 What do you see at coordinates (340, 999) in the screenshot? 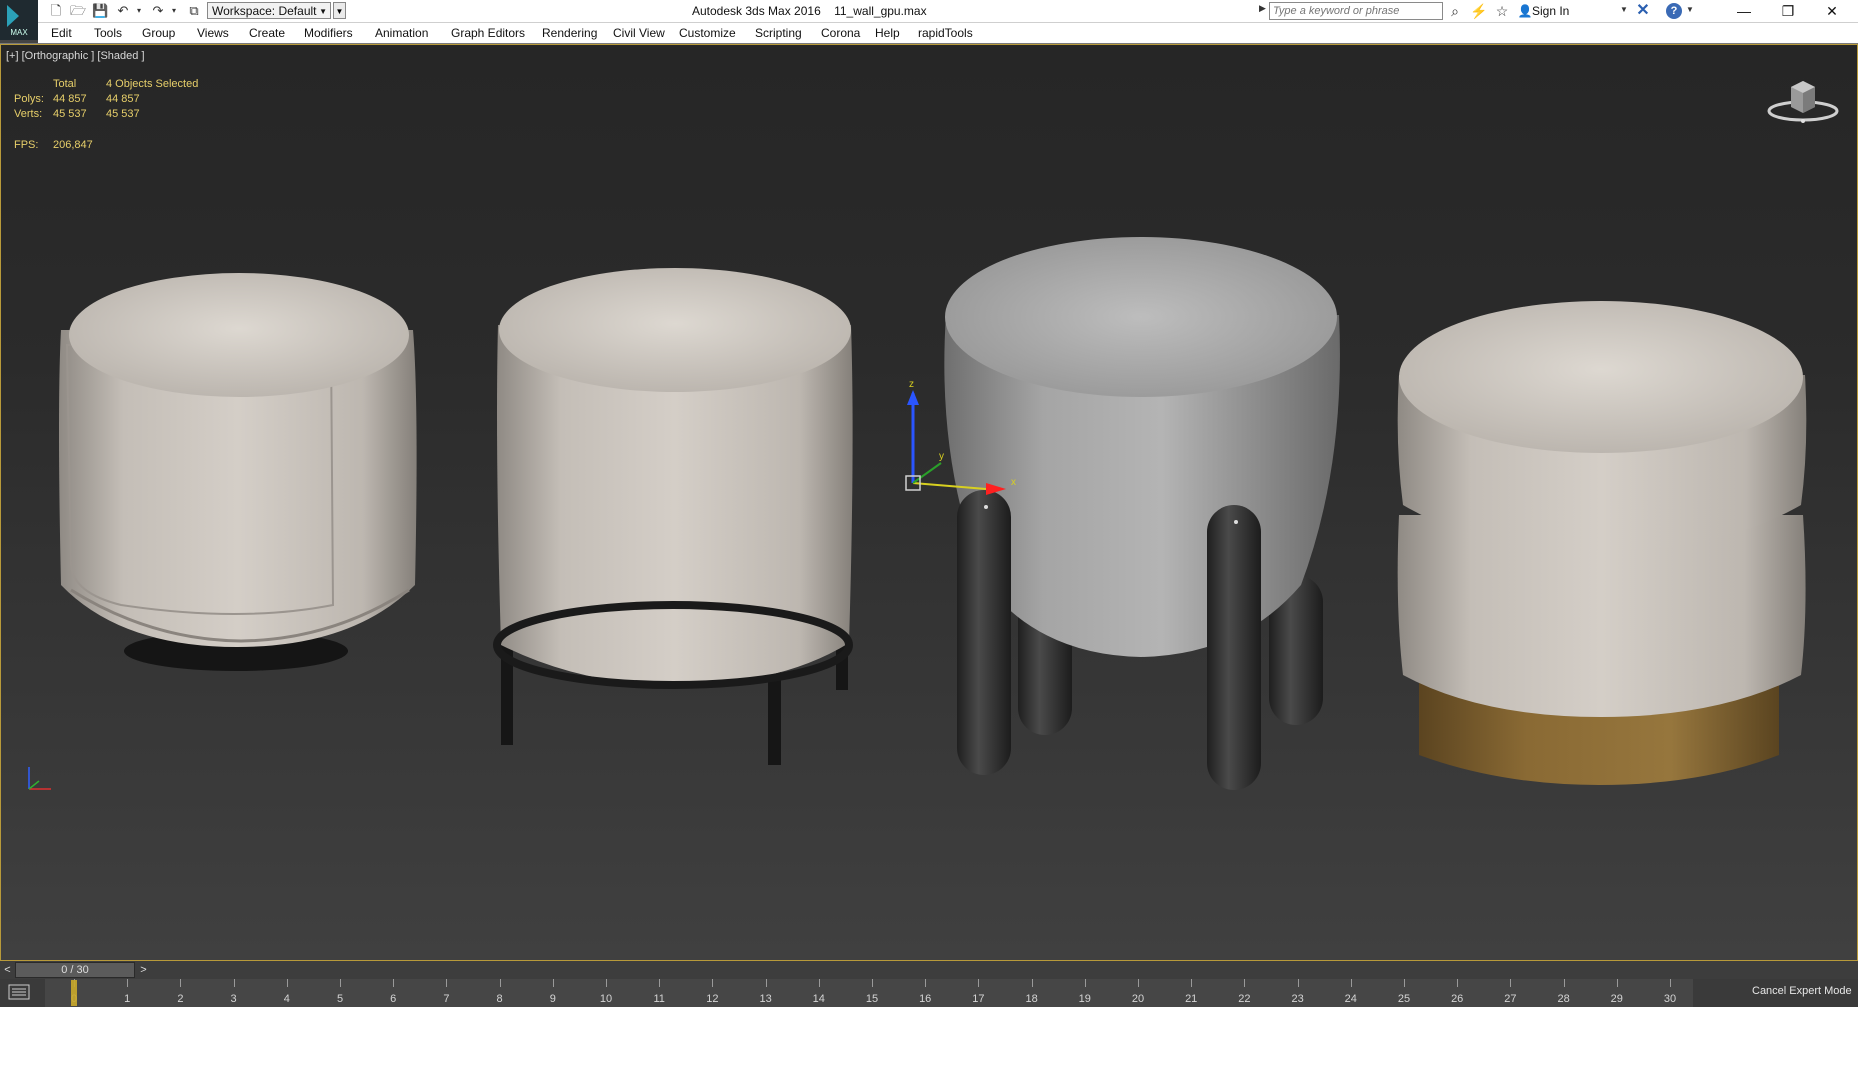
I see `frame-label: 5` at bounding box center [340, 999].